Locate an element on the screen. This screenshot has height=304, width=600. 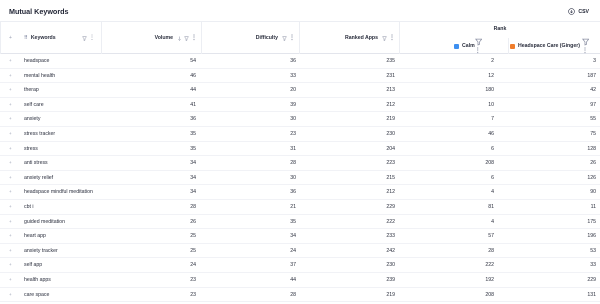
volume-cell: 35 is located at coordinates (193, 133).